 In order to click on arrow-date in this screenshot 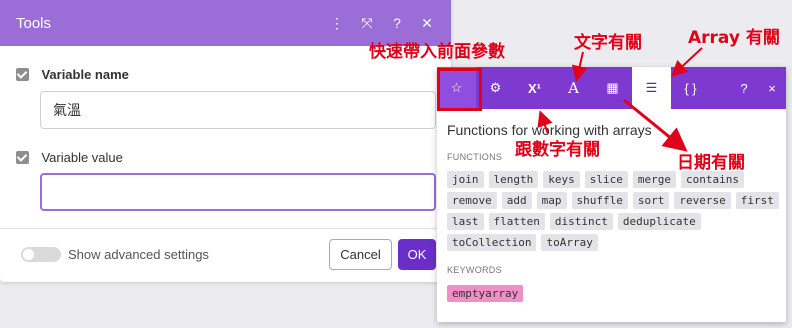, I will do `click(655, 125)`.